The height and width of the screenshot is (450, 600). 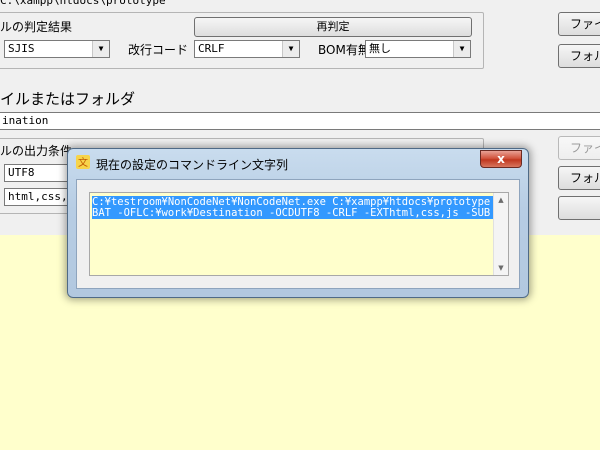 I want to click on close-icon: x, so click(x=501, y=159).